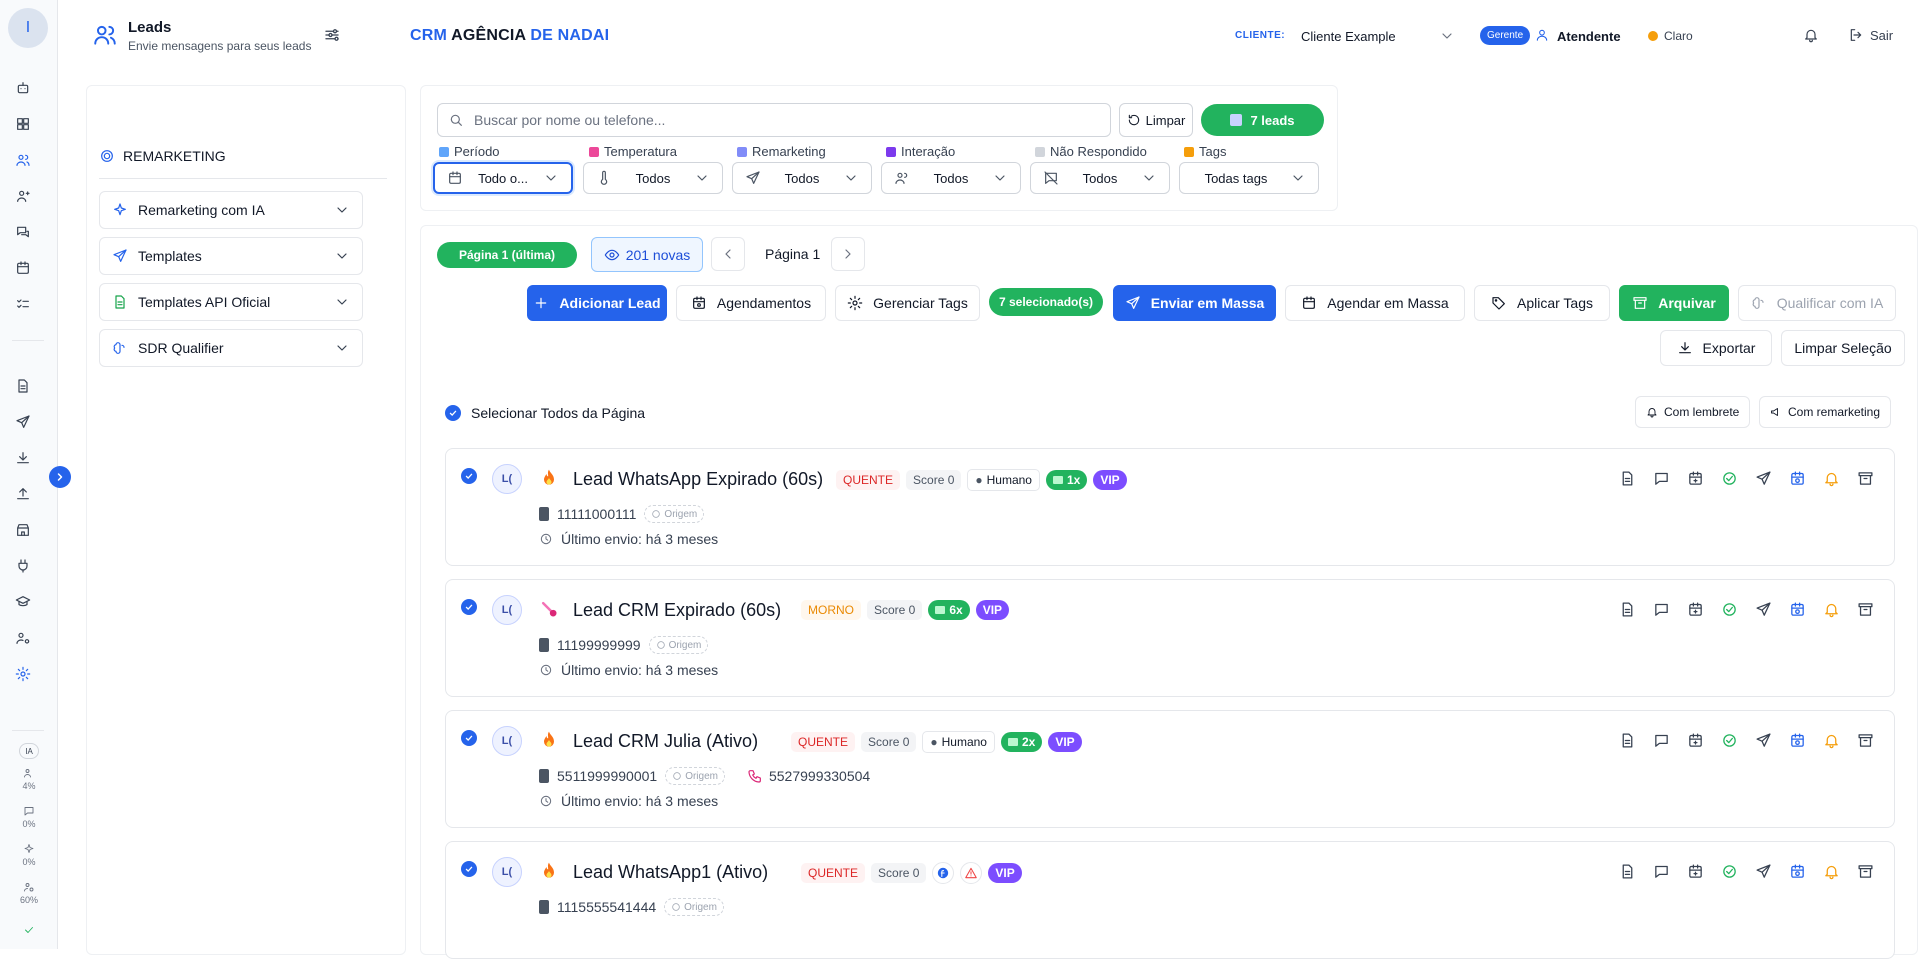  Describe the element at coordinates (647, 254) in the screenshot. I see `new-leads-button: 201 novas` at that location.